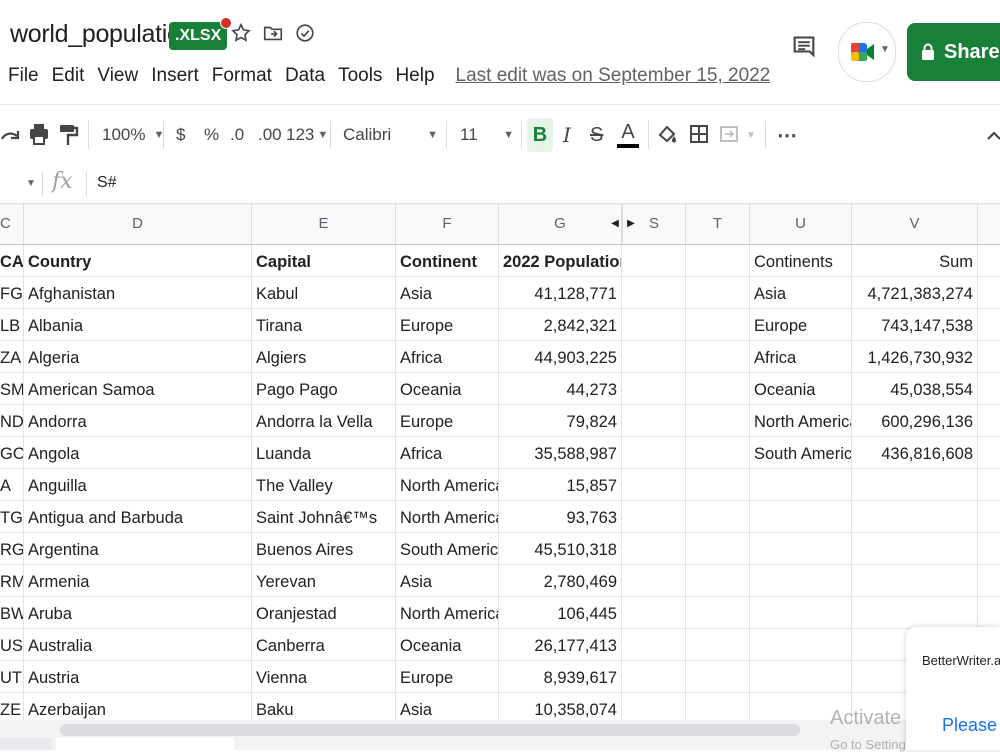 Image resolution: width=1000 pixels, height=752 pixels. Describe the element at coordinates (68, 135) in the screenshot. I see `paint-format-icon` at that location.